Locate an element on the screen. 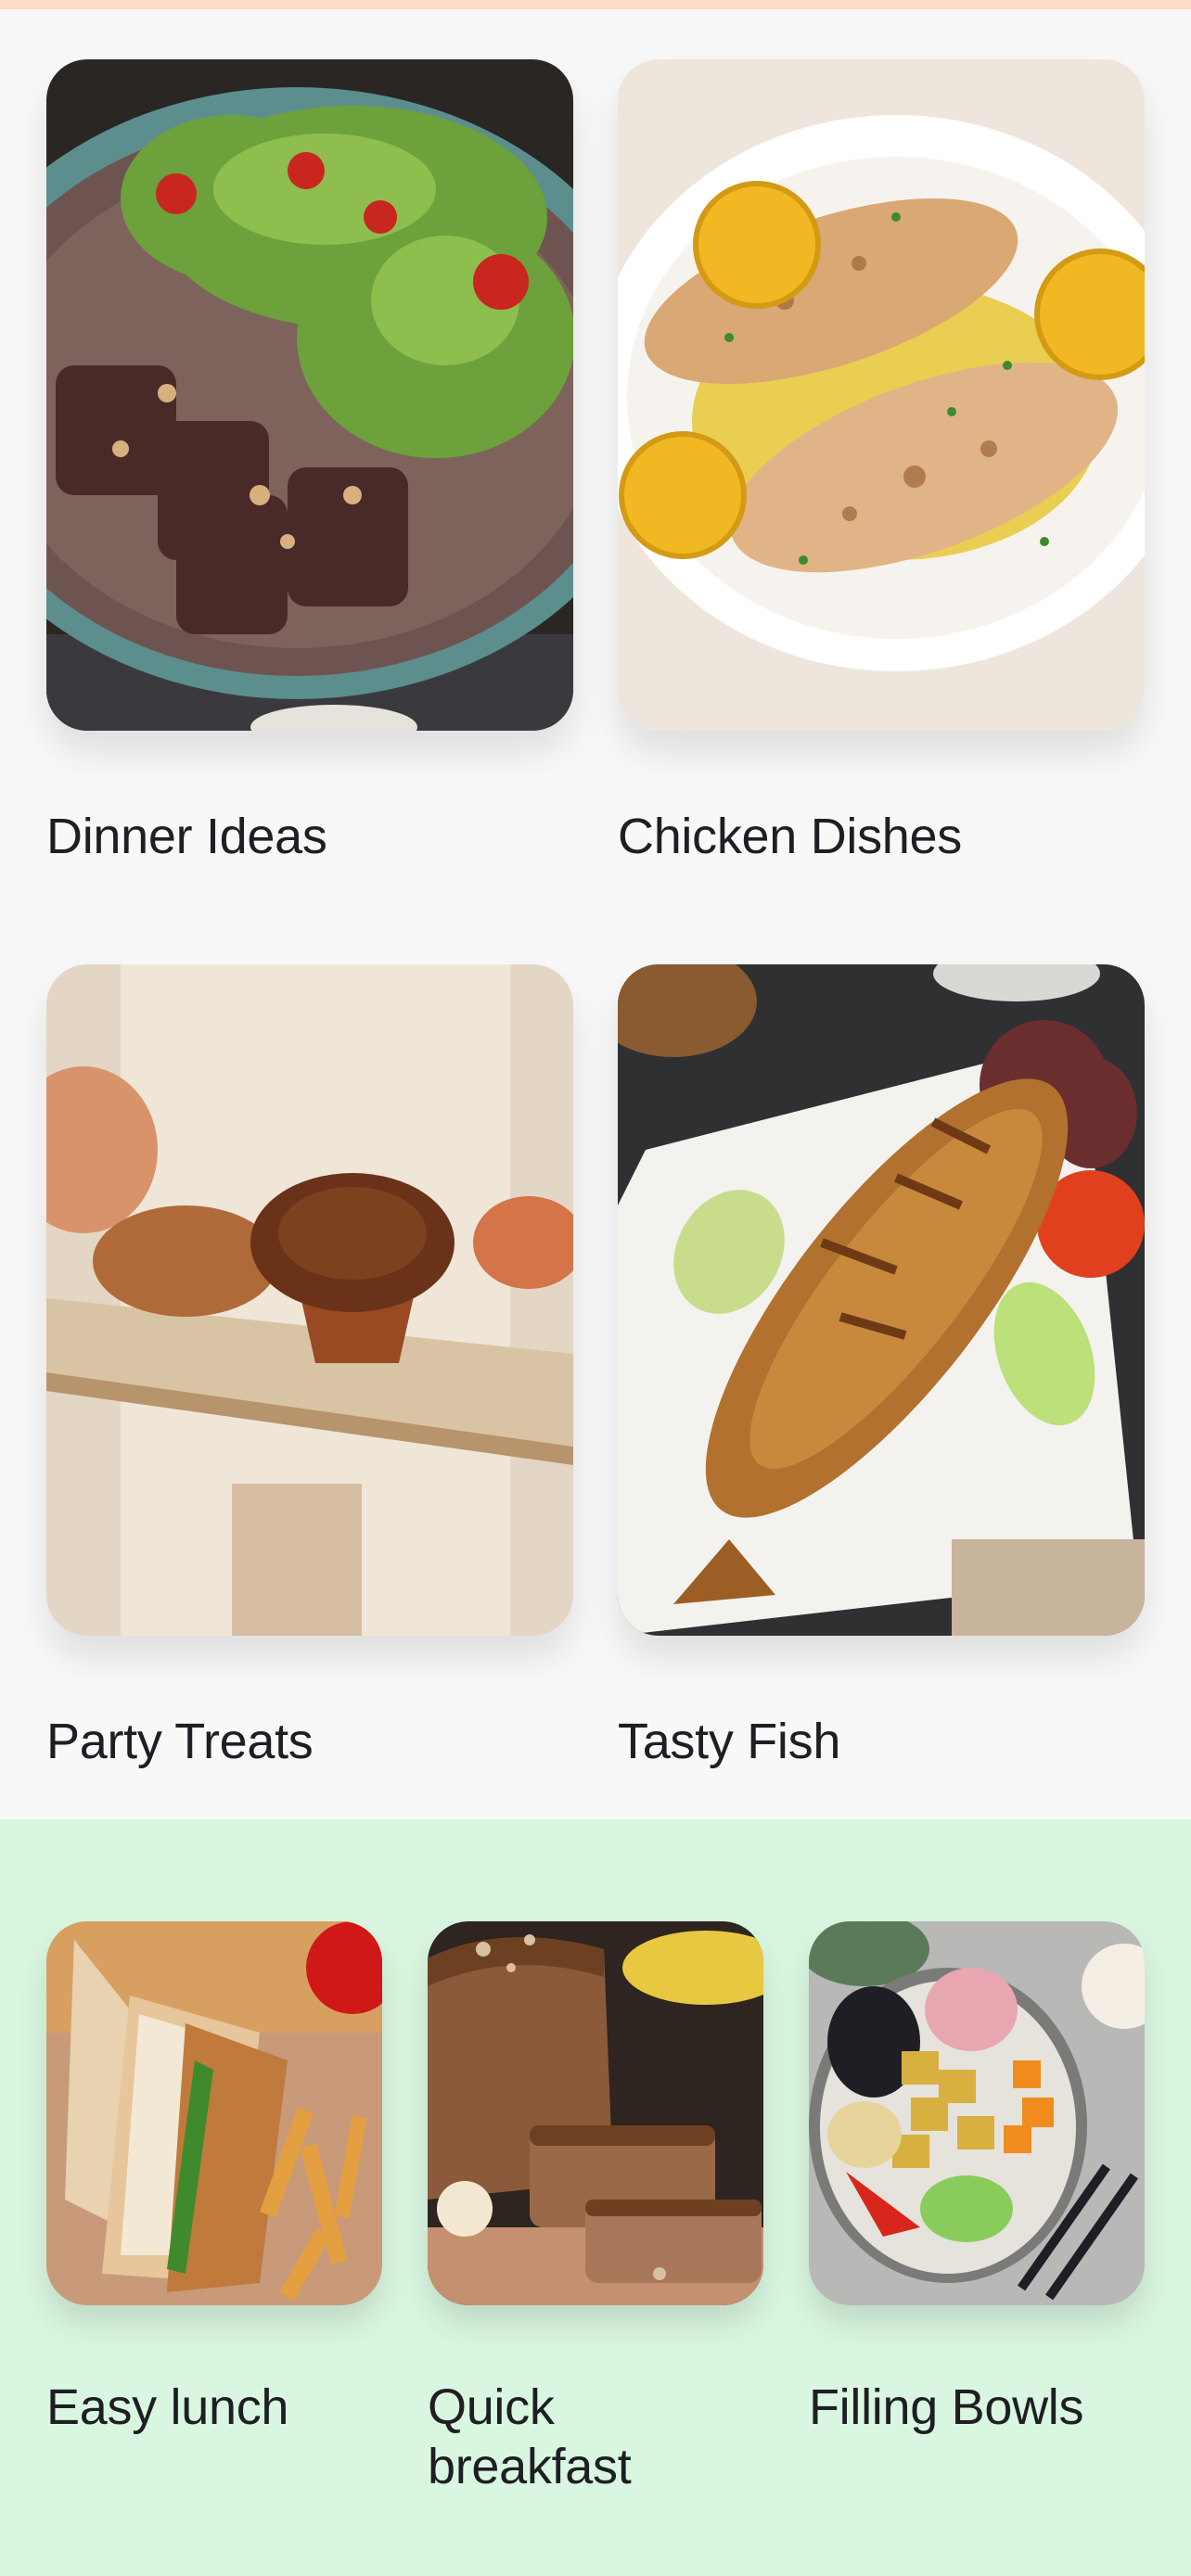  collection-title: Party Treats is located at coordinates (180, 1741).